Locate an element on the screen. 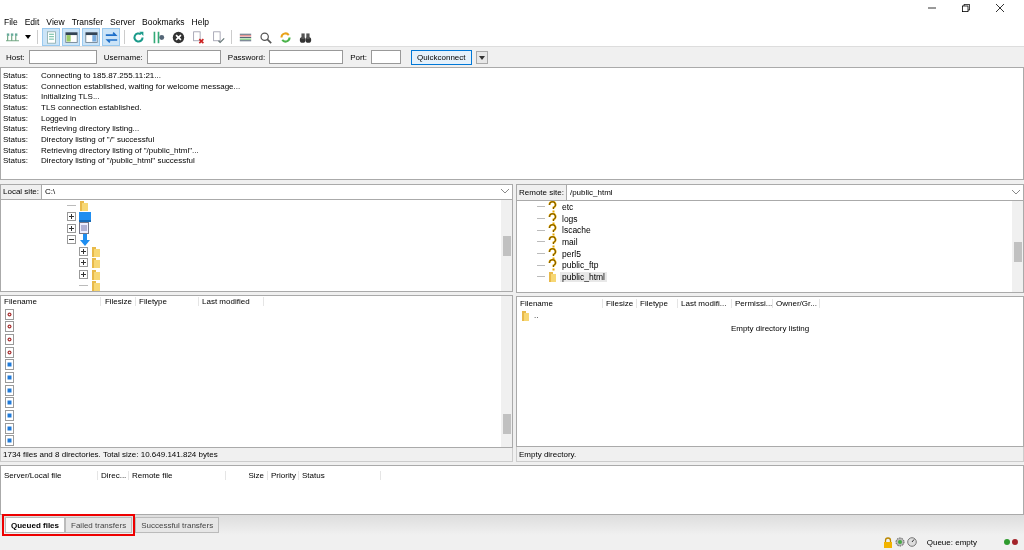 The width and height of the screenshot is (1024, 550). field-label: Username: is located at coordinates (123, 57).